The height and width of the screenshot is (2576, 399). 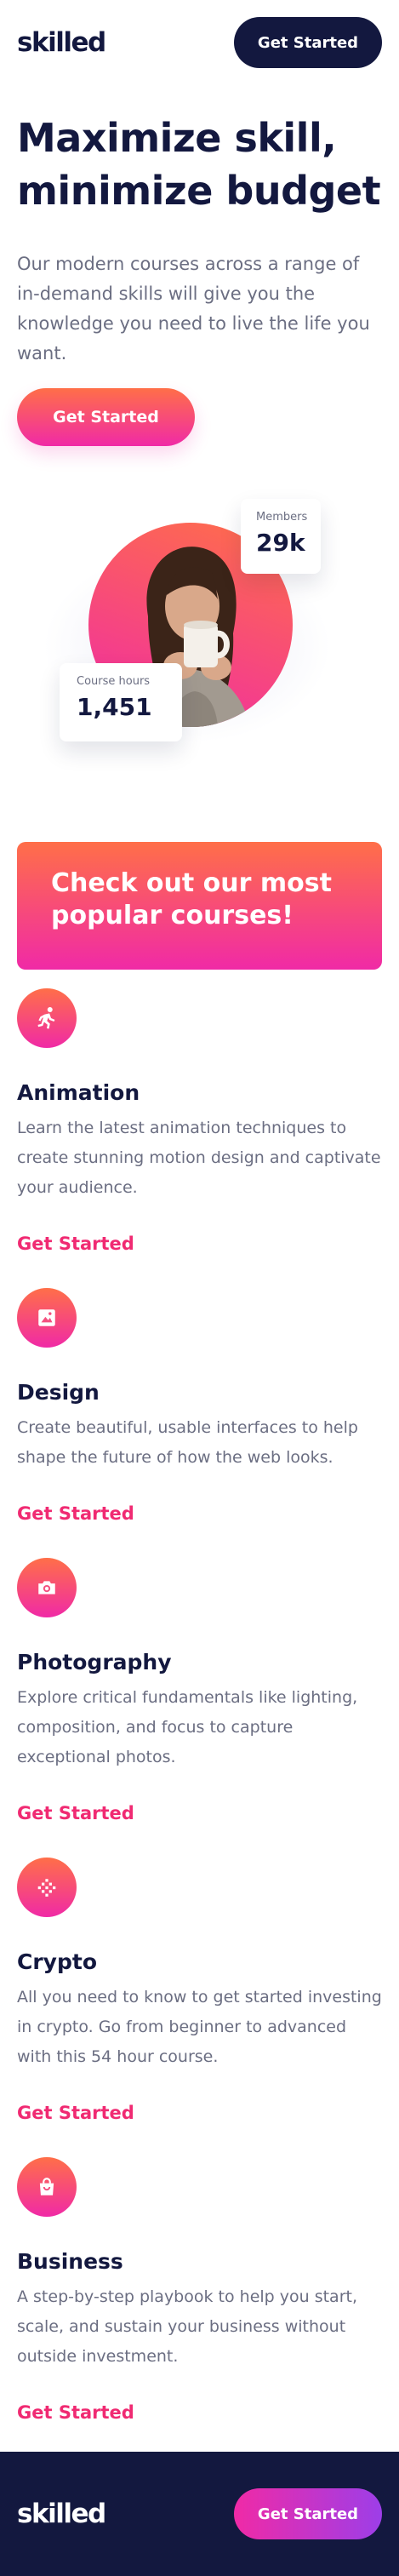 What do you see at coordinates (282, 517) in the screenshot?
I see `members-label: Members` at bounding box center [282, 517].